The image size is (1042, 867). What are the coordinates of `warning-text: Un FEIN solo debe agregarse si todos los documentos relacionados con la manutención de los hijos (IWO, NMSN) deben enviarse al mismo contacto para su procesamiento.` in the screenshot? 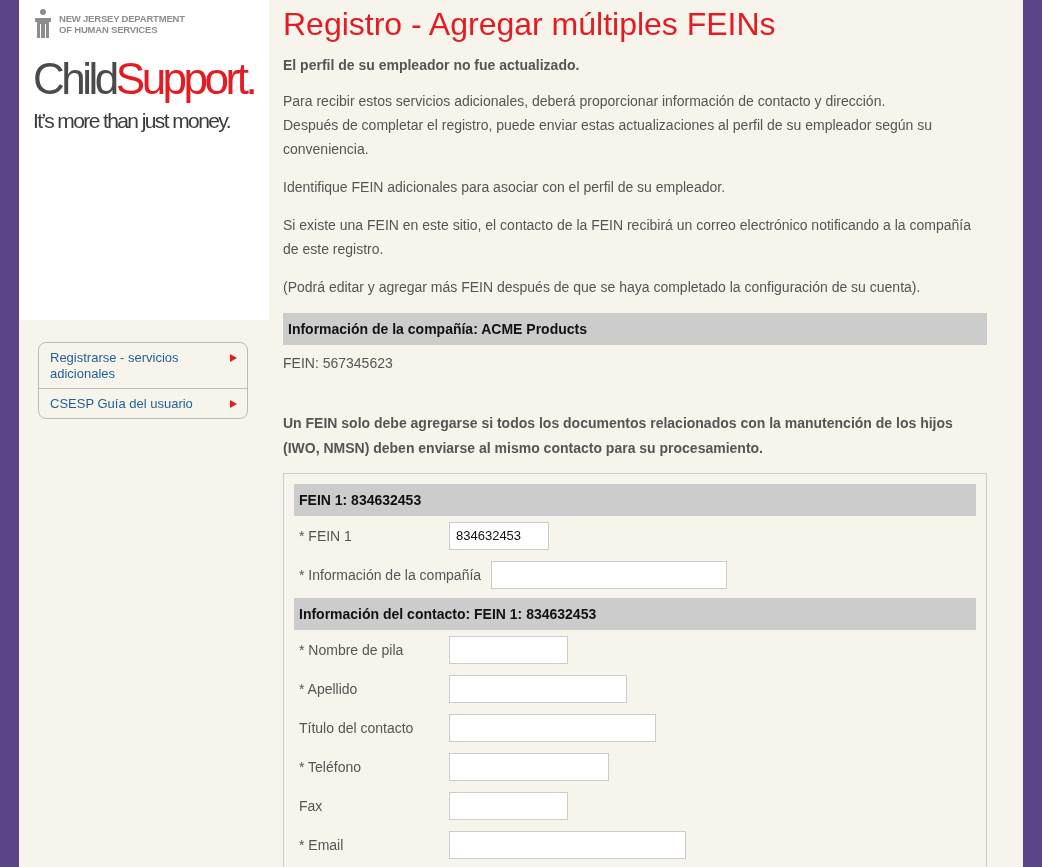 It's located at (618, 436).